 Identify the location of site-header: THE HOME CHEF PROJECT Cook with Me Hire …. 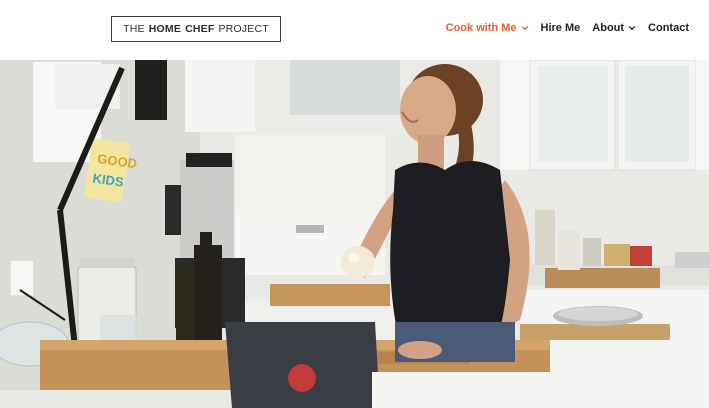
(354, 30).